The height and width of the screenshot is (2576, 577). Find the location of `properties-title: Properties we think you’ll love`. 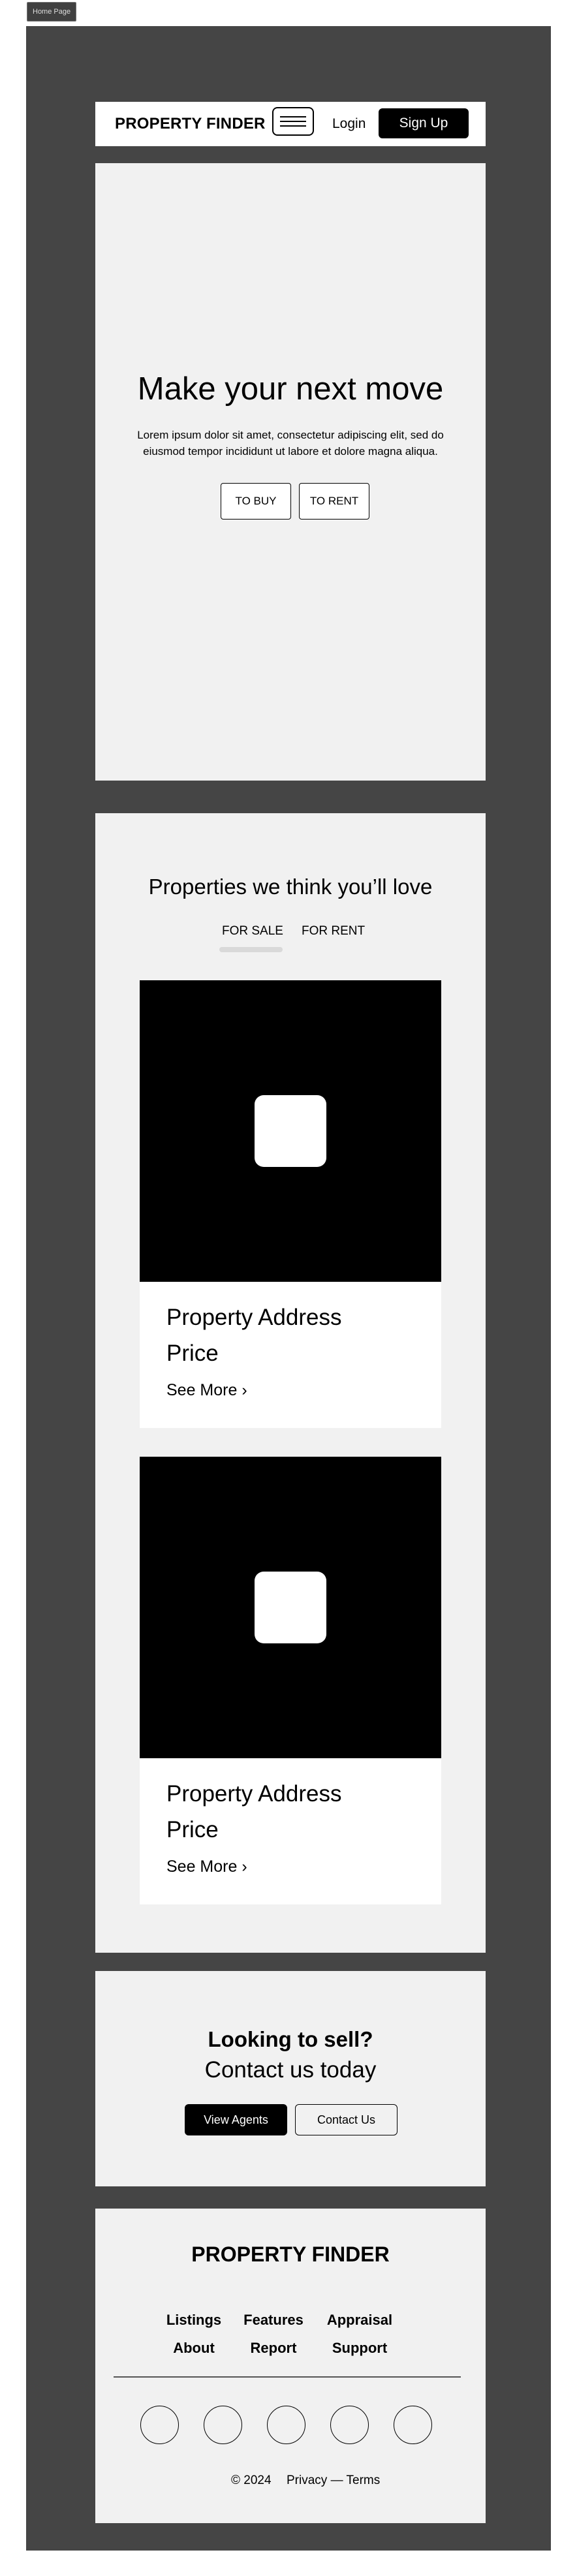

properties-title: Properties we think you’ll love is located at coordinates (290, 887).